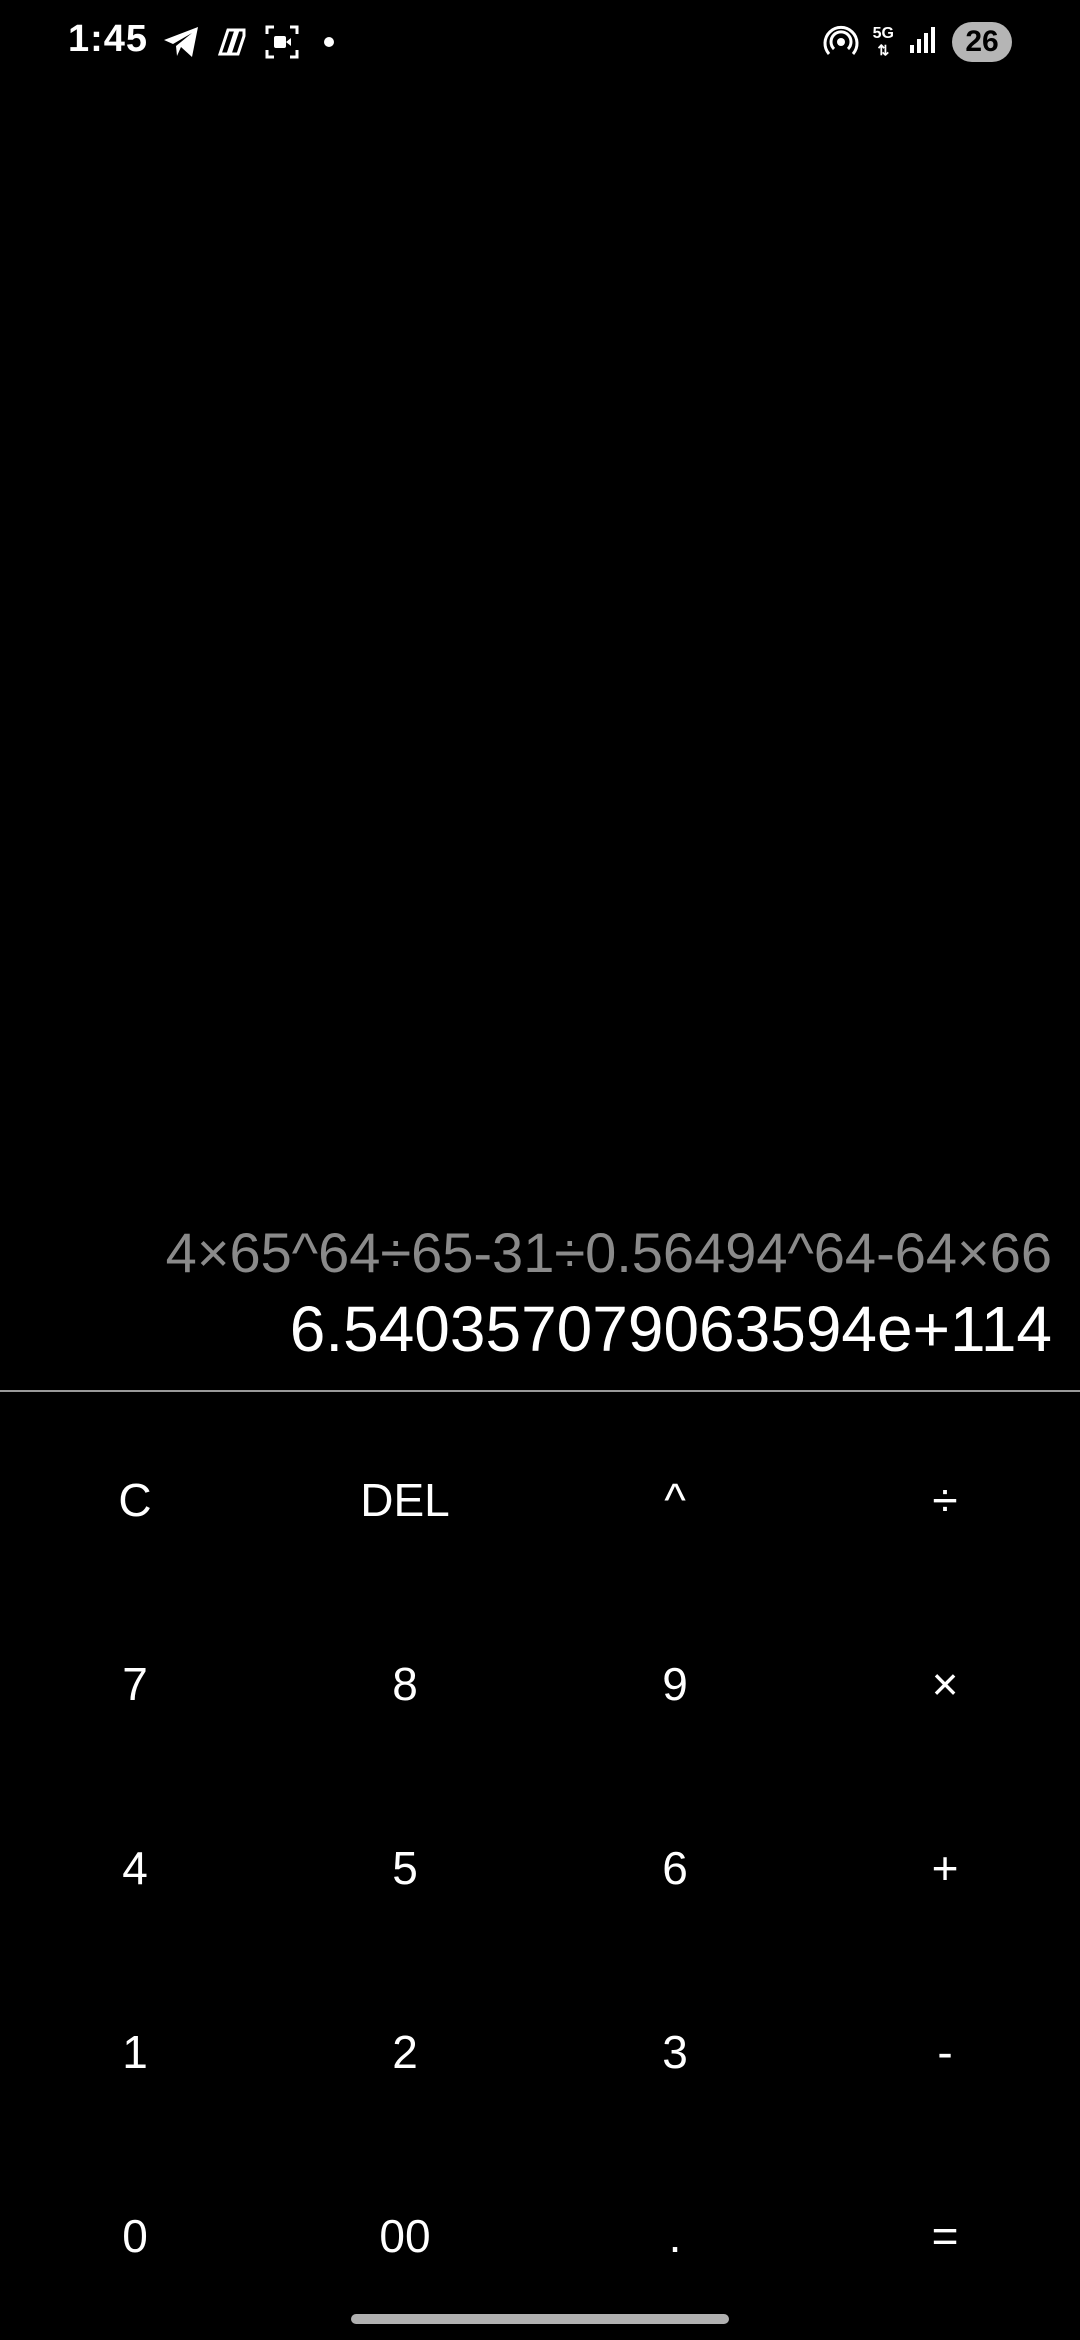 The image size is (1080, 2340). What do you see at coordinates (282, 42) in the screenshot?
I see `screen-record-icon` at bounding box center [282, 42].